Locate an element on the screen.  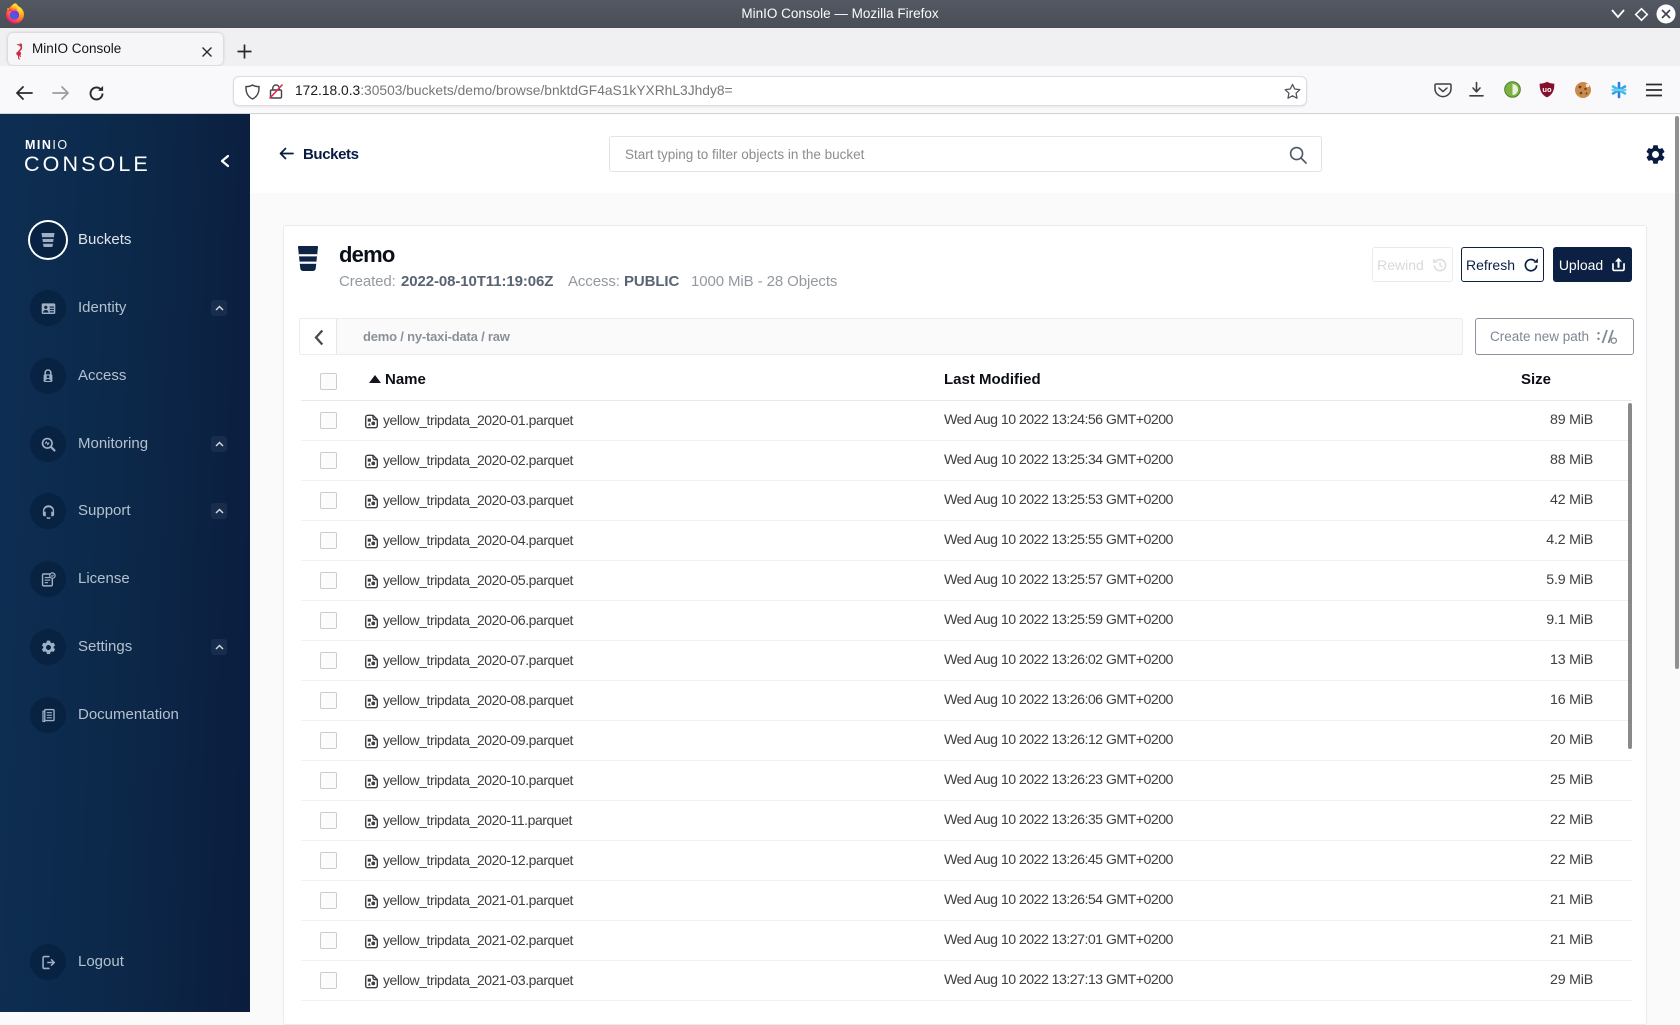
svg-text: uo is located at coordinates (1547, 89).